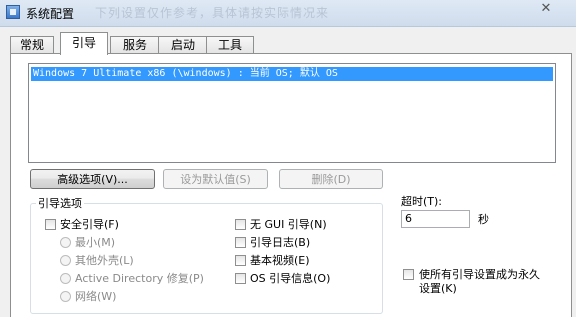 The height and width of the screenshot is (317, 576). I want to click on tab-services: 服务, so click(135, 45).